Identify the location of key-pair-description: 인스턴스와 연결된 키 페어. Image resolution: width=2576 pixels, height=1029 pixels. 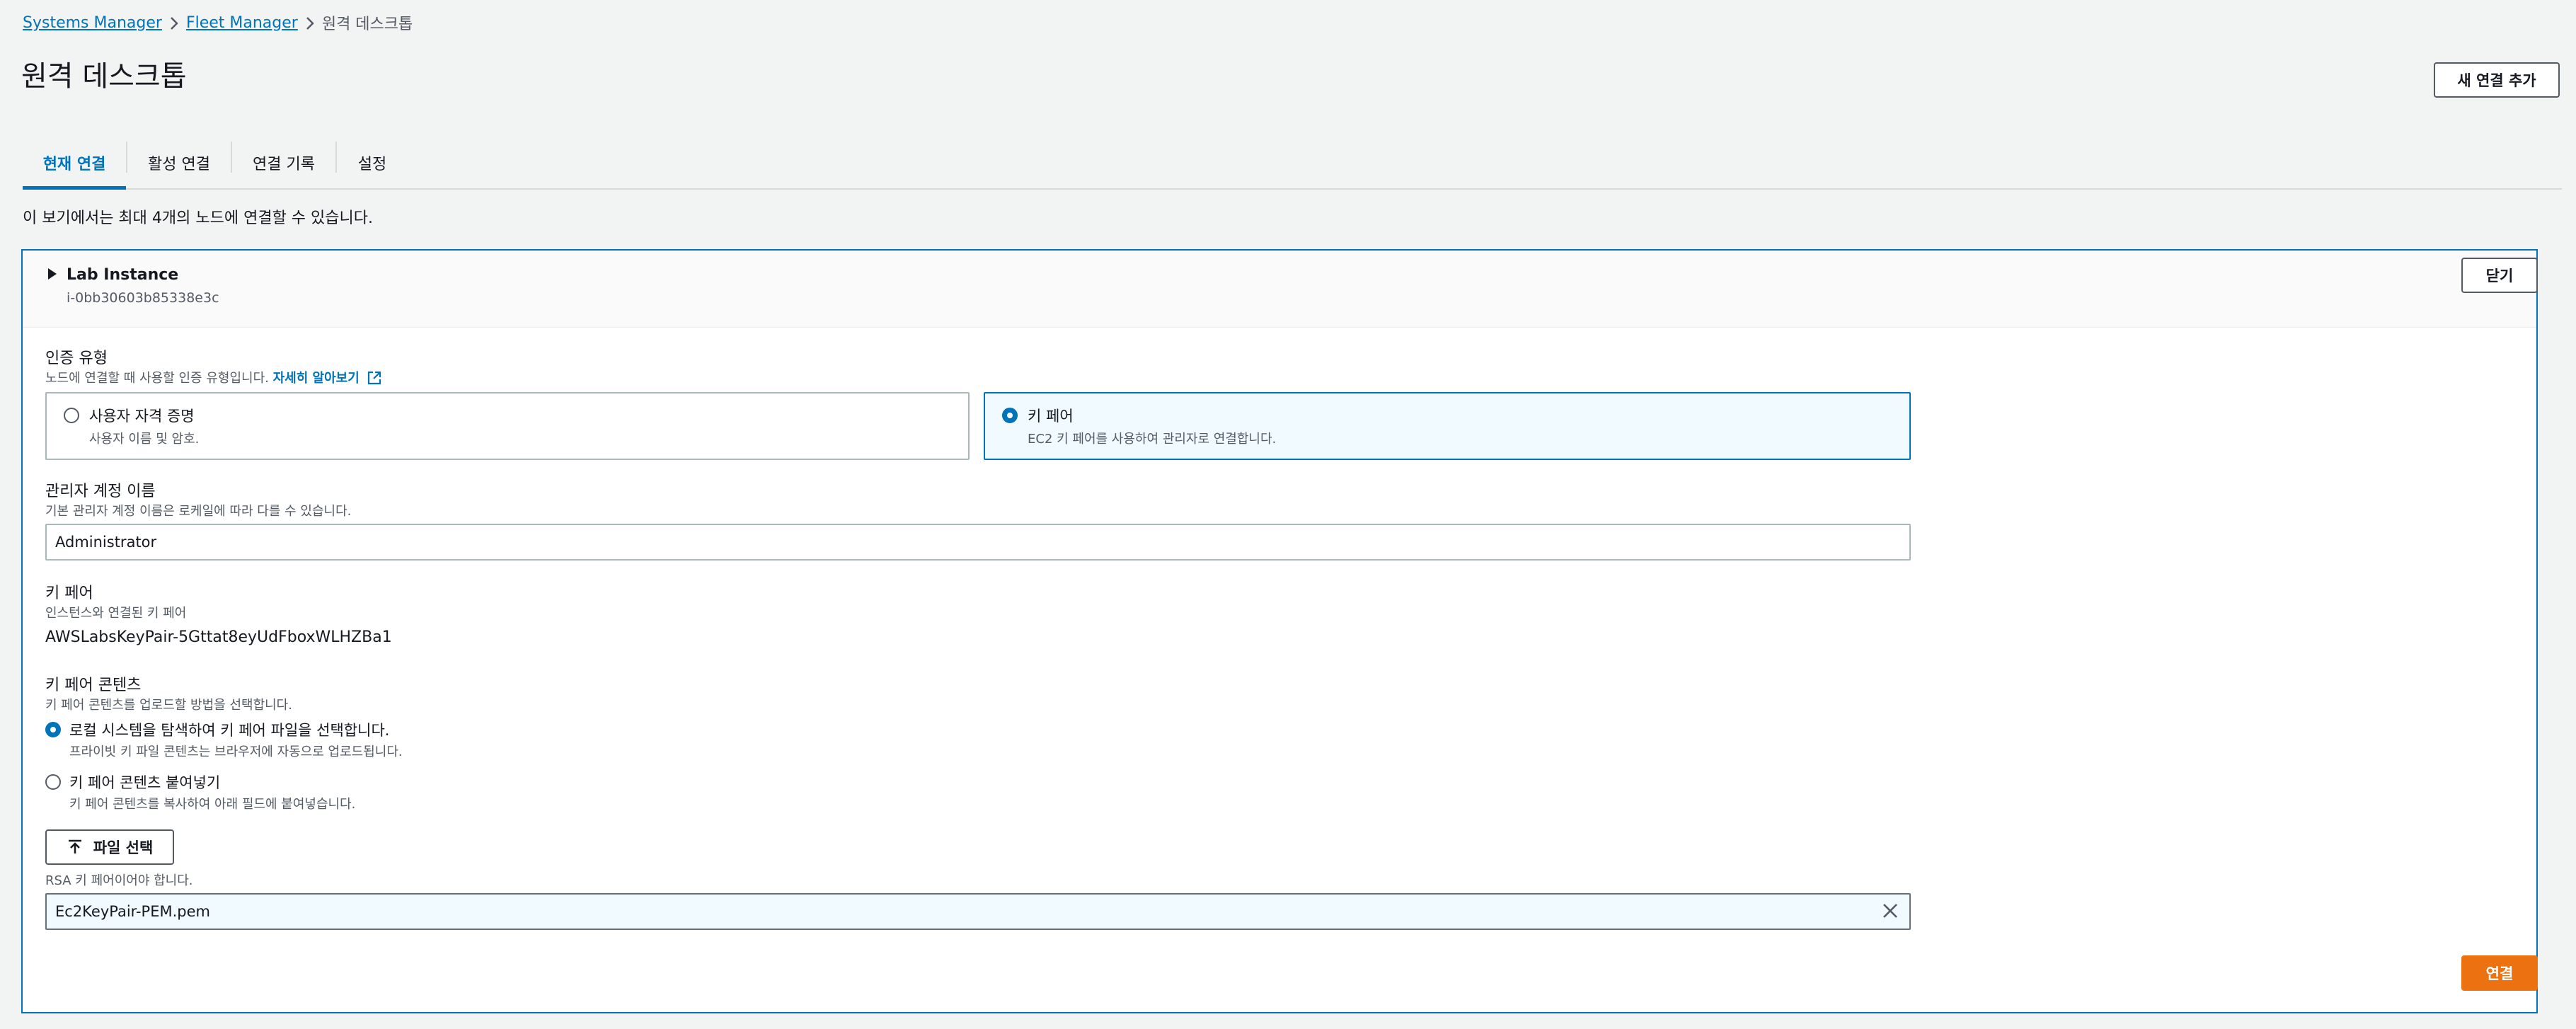
(116, 613).